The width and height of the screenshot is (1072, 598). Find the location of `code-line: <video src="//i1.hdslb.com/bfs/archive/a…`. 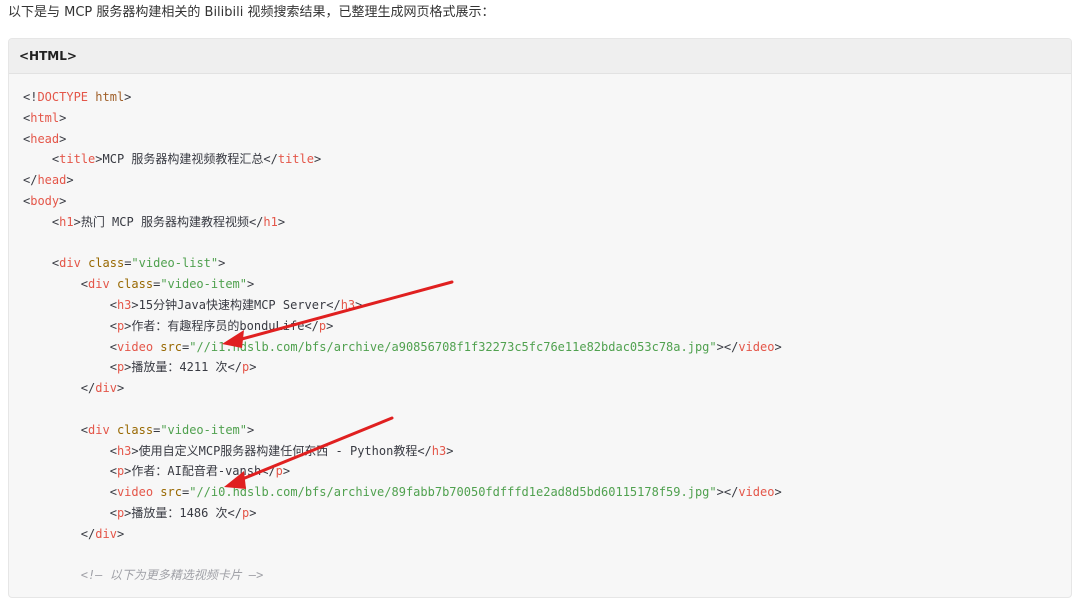

code-line: <video src="//i1.hdslb.com/bfs/archive/a… is located at coordinates (547, 347).